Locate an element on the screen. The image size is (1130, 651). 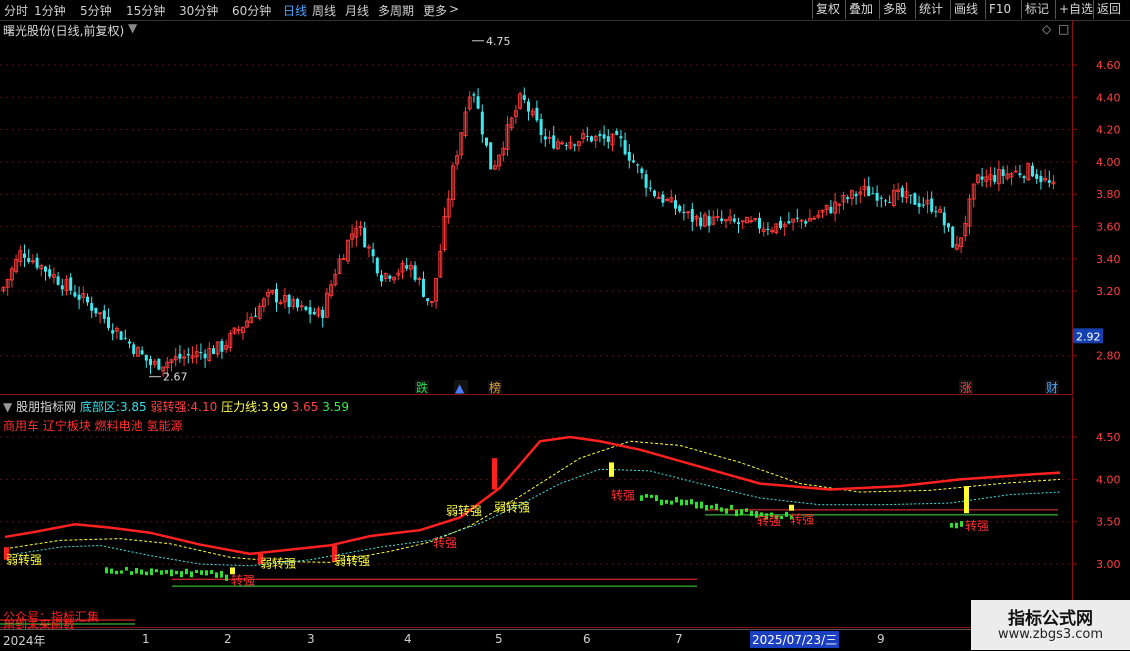
period-tab-daily: 日线 is located at coordinates (295, 10).